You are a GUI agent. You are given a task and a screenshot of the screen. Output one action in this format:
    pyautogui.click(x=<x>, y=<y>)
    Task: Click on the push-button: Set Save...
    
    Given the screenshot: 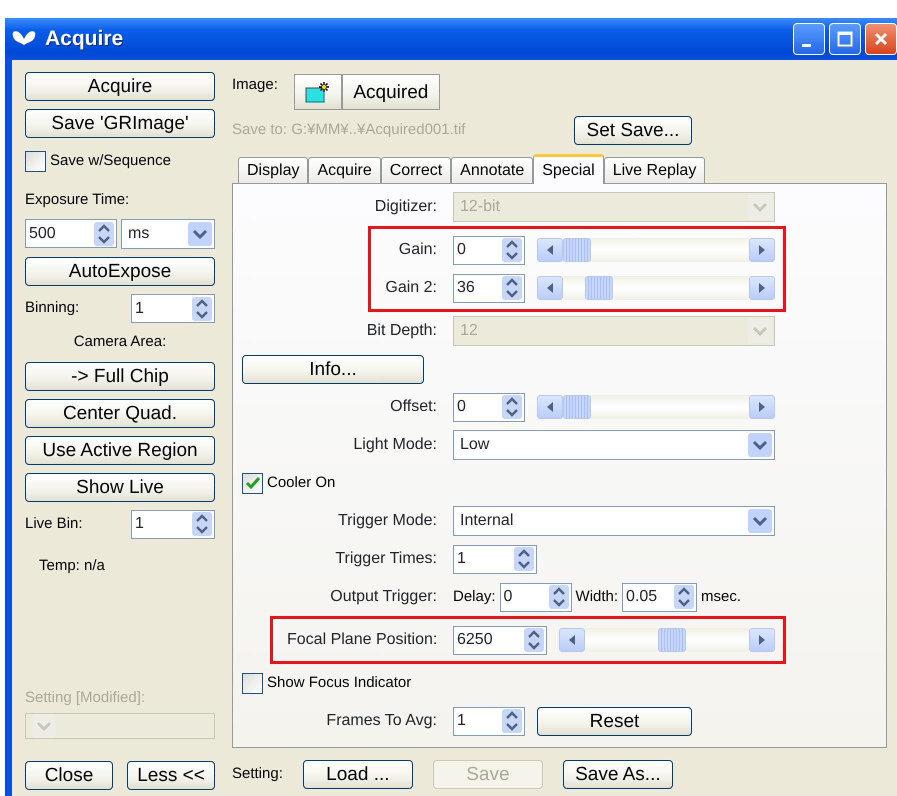 What is the action you would take?
    pyautogui.click(x=633, y=130)
    